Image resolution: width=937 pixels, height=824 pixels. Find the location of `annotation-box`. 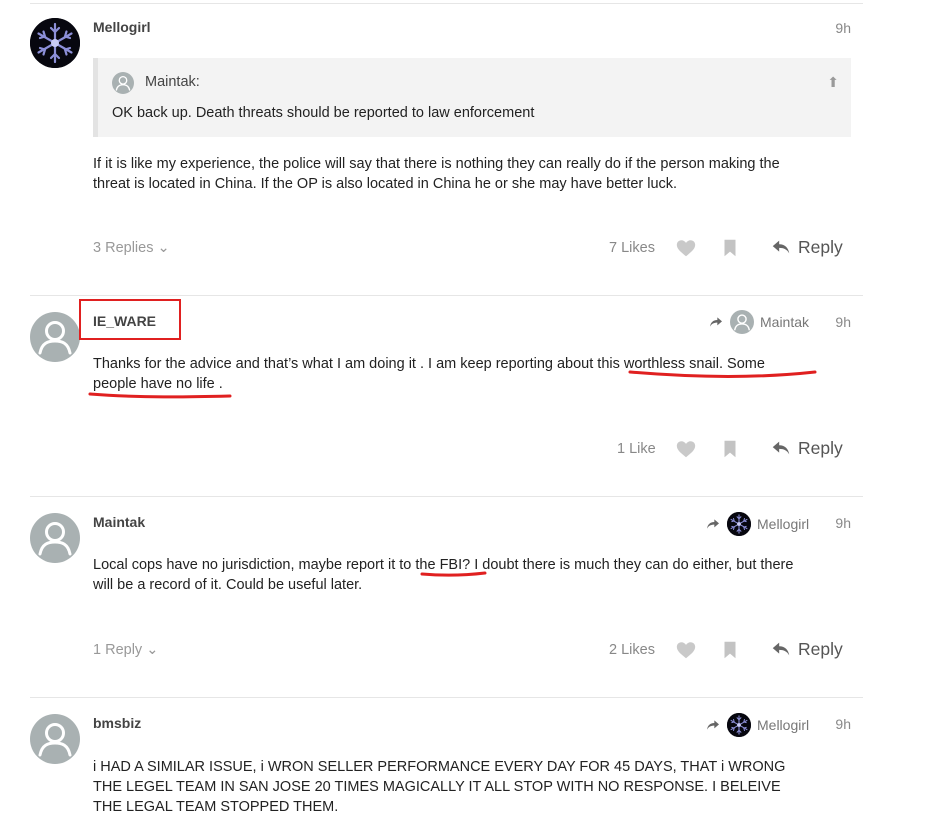

annotation-box is located at coordinates (130, 319).